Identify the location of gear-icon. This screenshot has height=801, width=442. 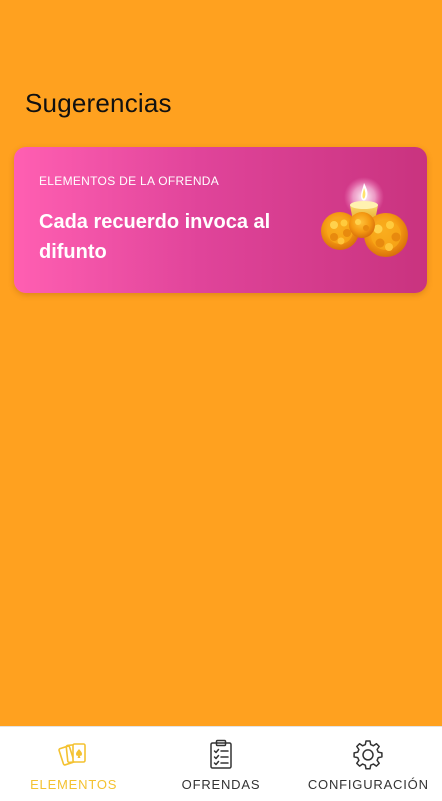
(368, 755).